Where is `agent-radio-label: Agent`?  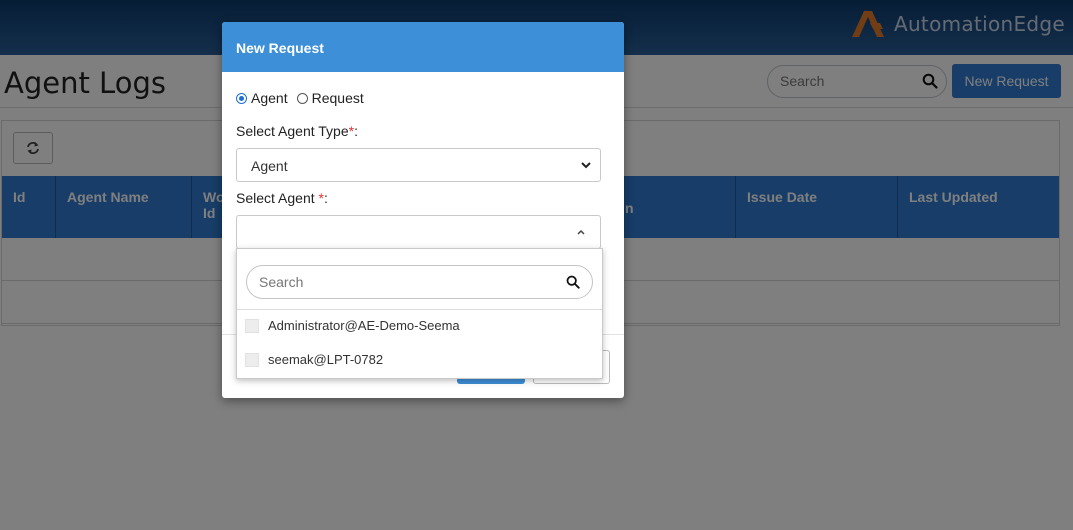
agent-radio-label: Agent is located at coordinates (269, 98).